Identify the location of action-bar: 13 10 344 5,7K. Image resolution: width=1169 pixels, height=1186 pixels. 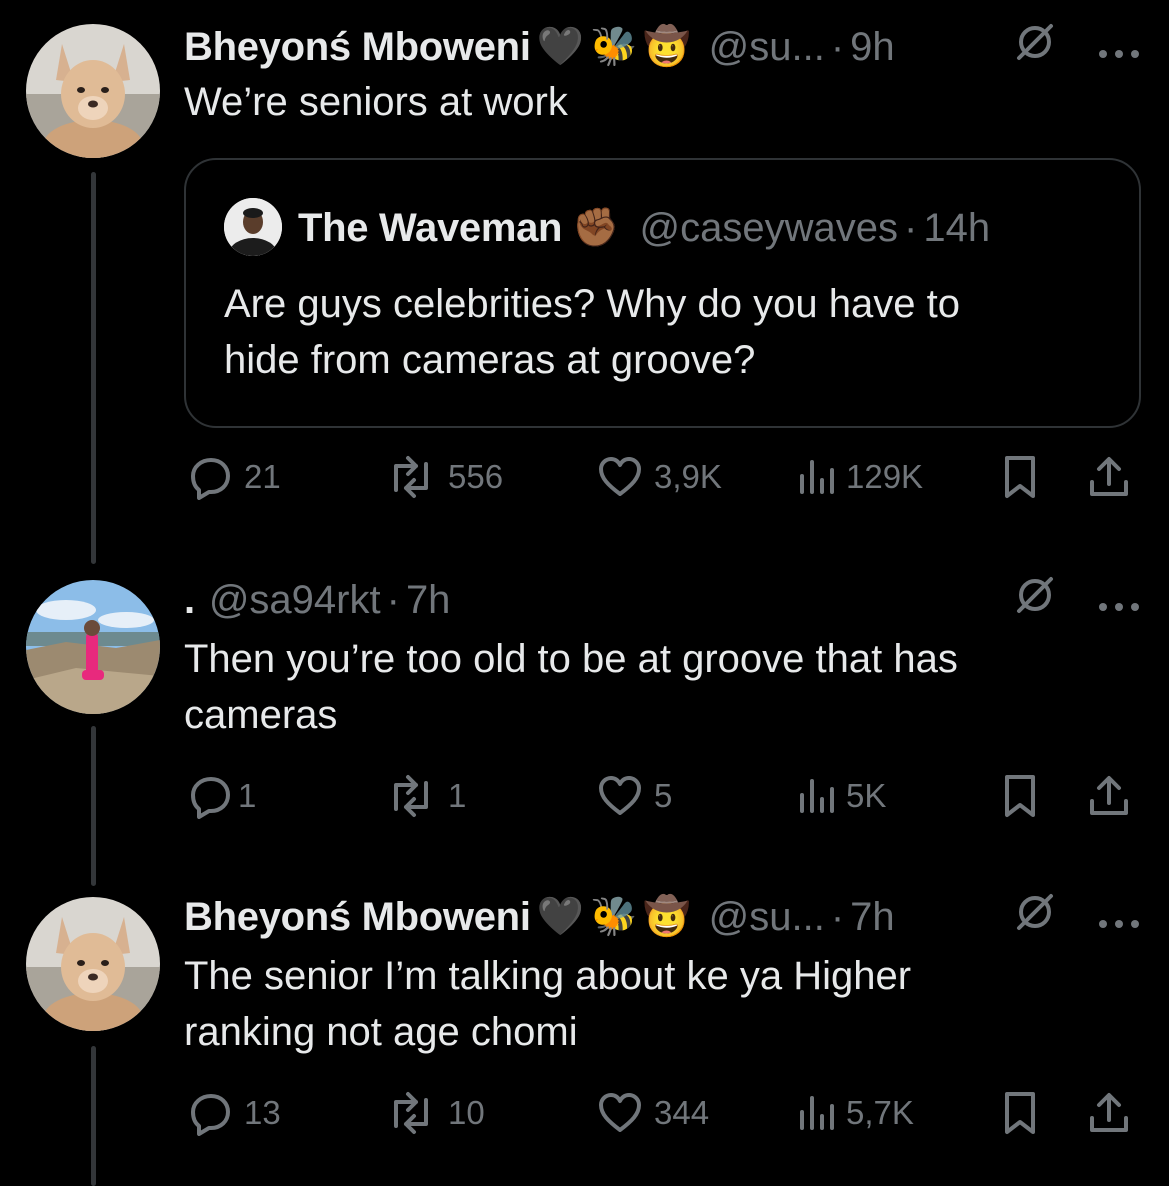
(664, 1113).